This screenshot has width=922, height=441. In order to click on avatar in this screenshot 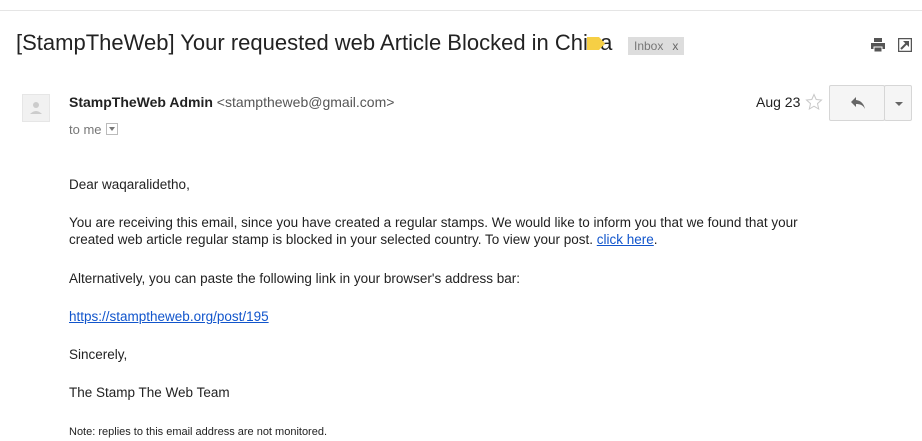, I will do `click(36, 108)`.